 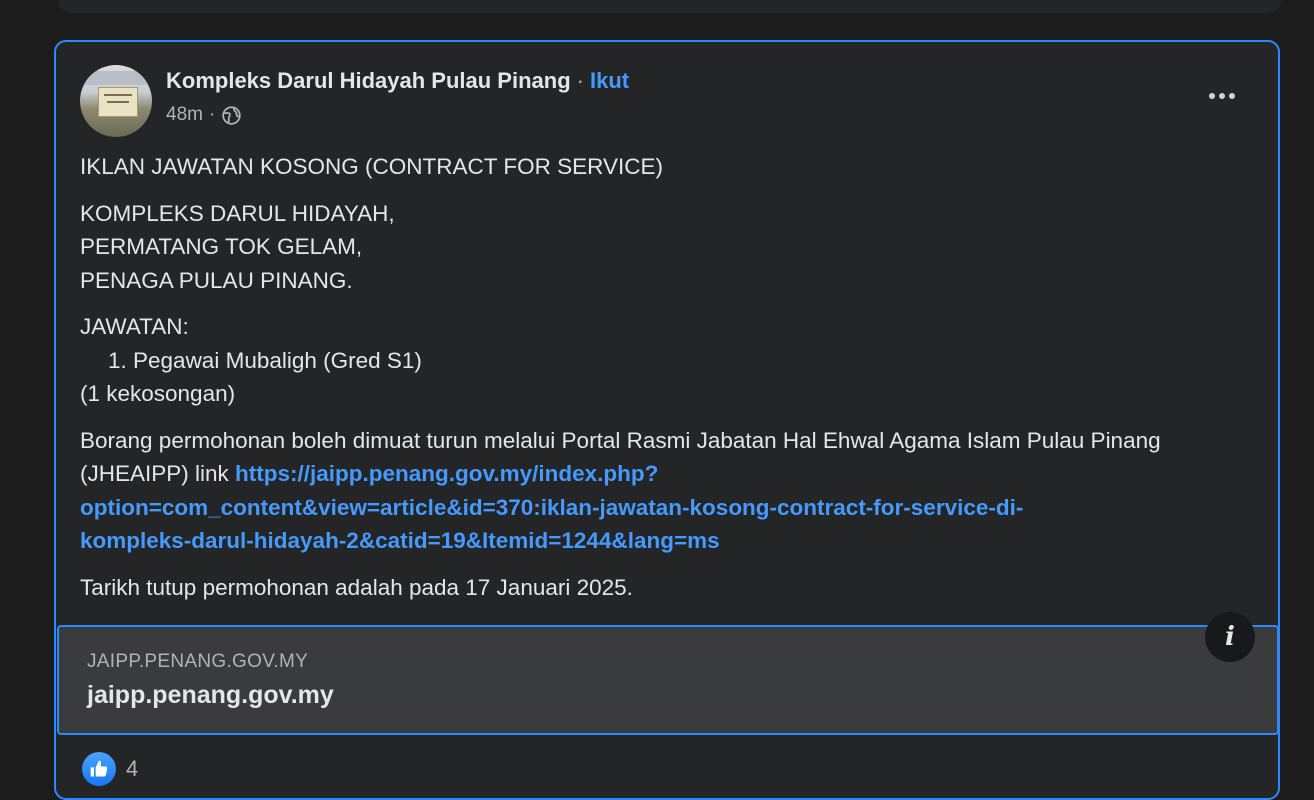 What do you see at coordinates (237, 213) in the screenshot?
I see `address-line: KOMPLEKS DARUL HIDAYAH,` at bounding box center [237, 213].